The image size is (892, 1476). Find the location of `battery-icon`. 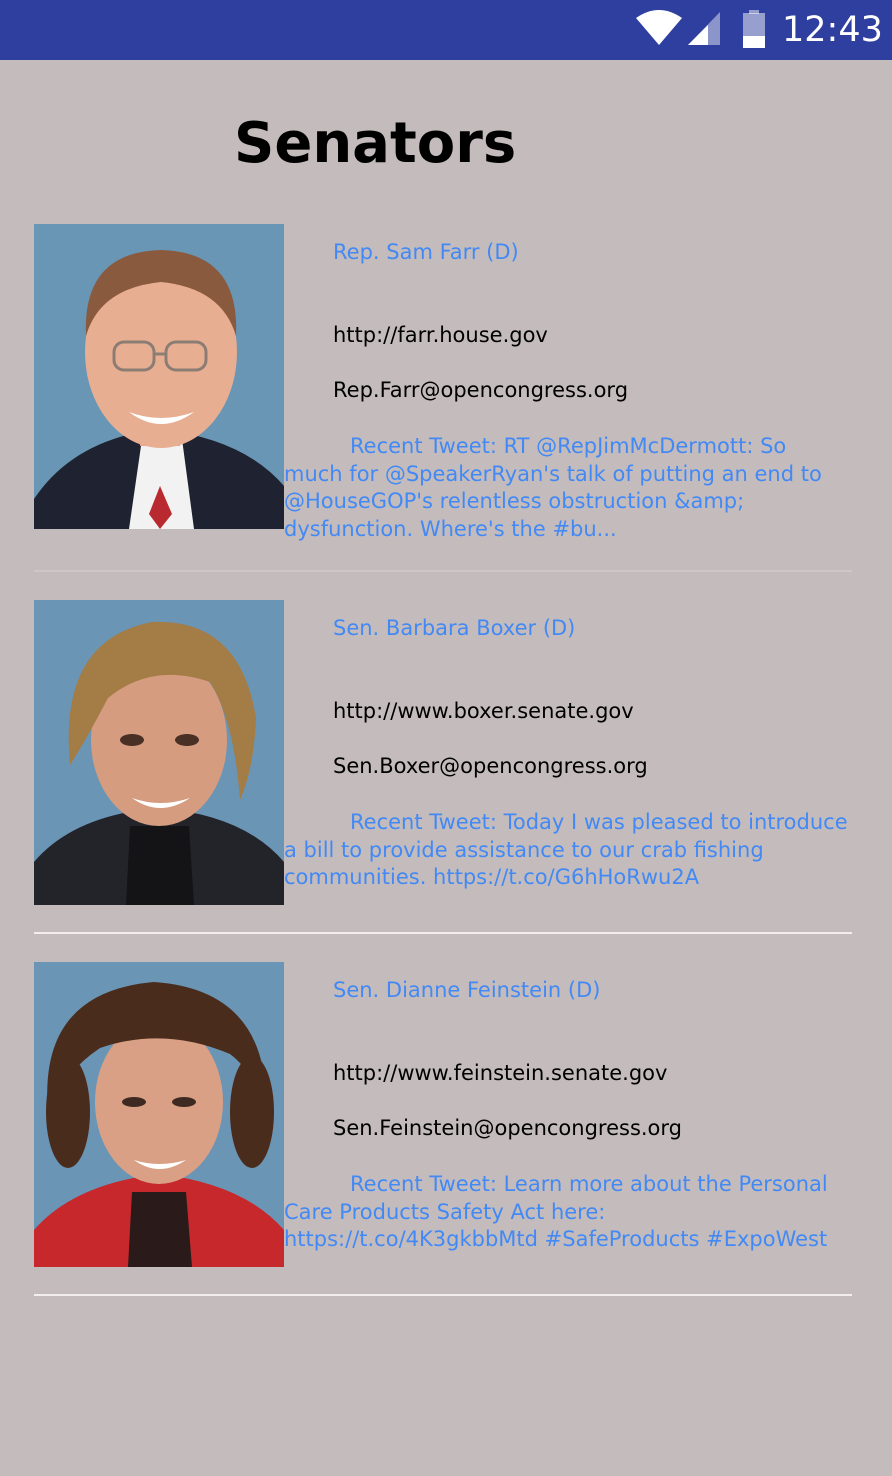

battery-icon is located at coordinates (754, 31).